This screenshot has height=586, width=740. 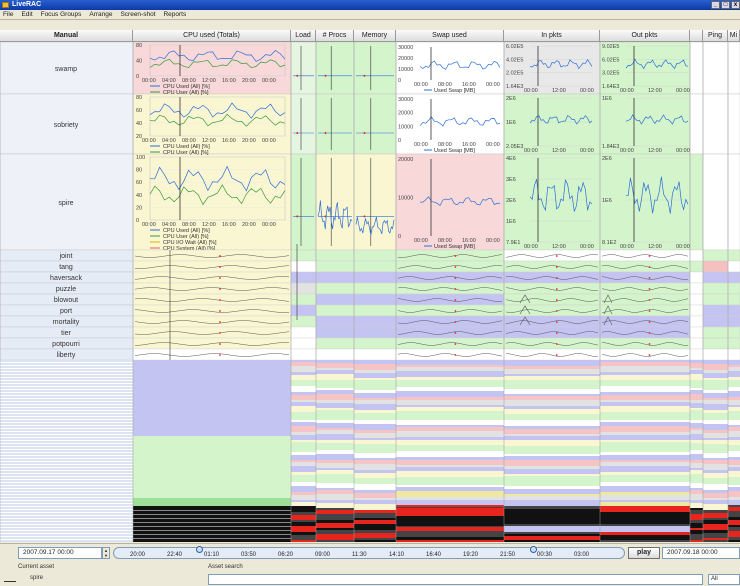 What do you see at coordinates (66, 36) in the screenshot?
I see `column-header-manual: Manual` at bounding box center [66, 36].